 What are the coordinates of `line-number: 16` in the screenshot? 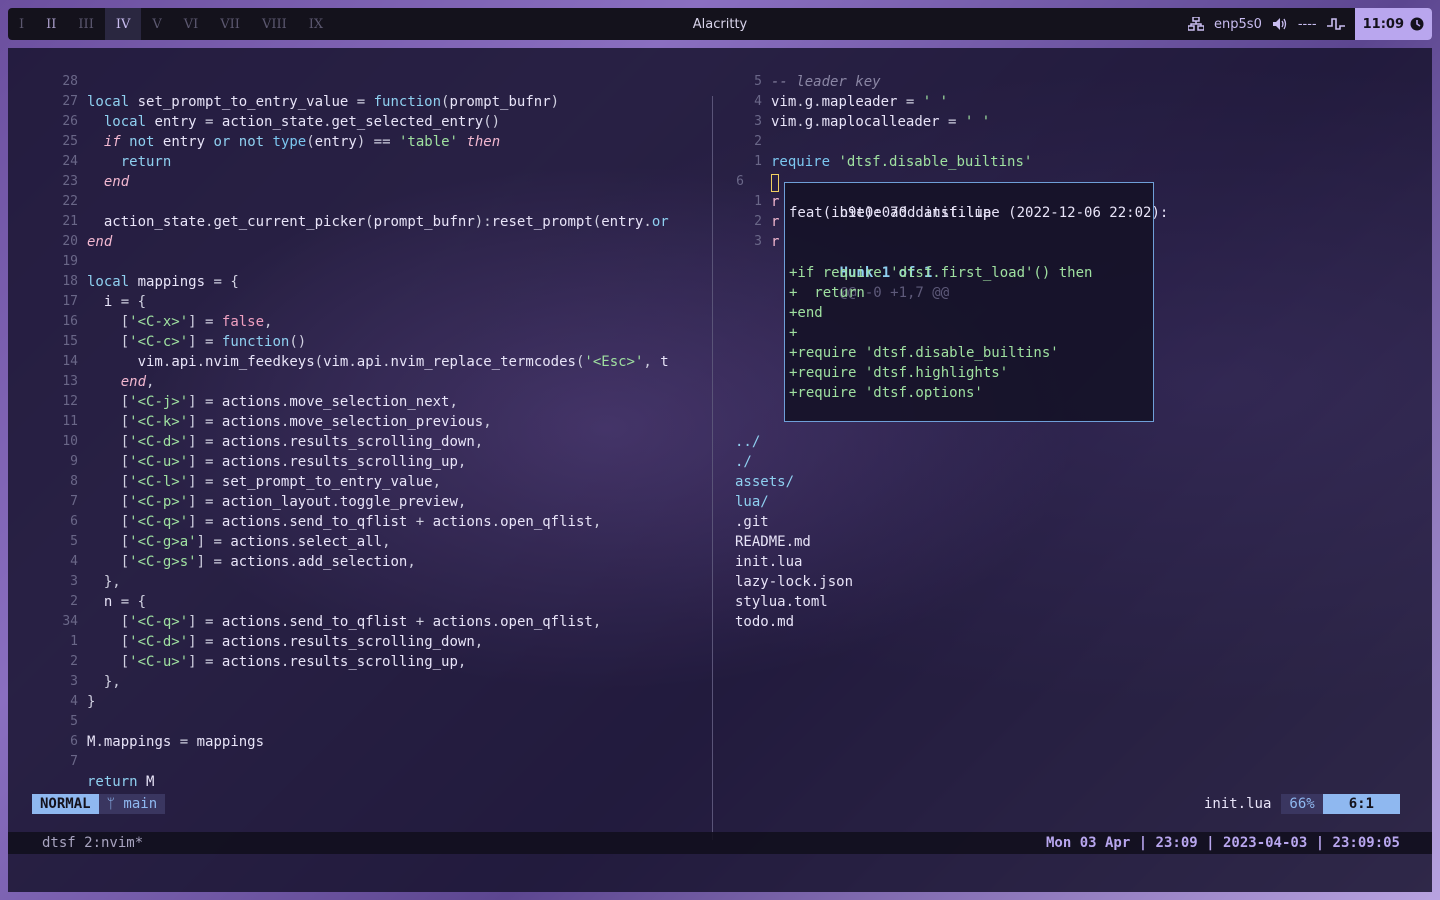 It's located at (70, 321).